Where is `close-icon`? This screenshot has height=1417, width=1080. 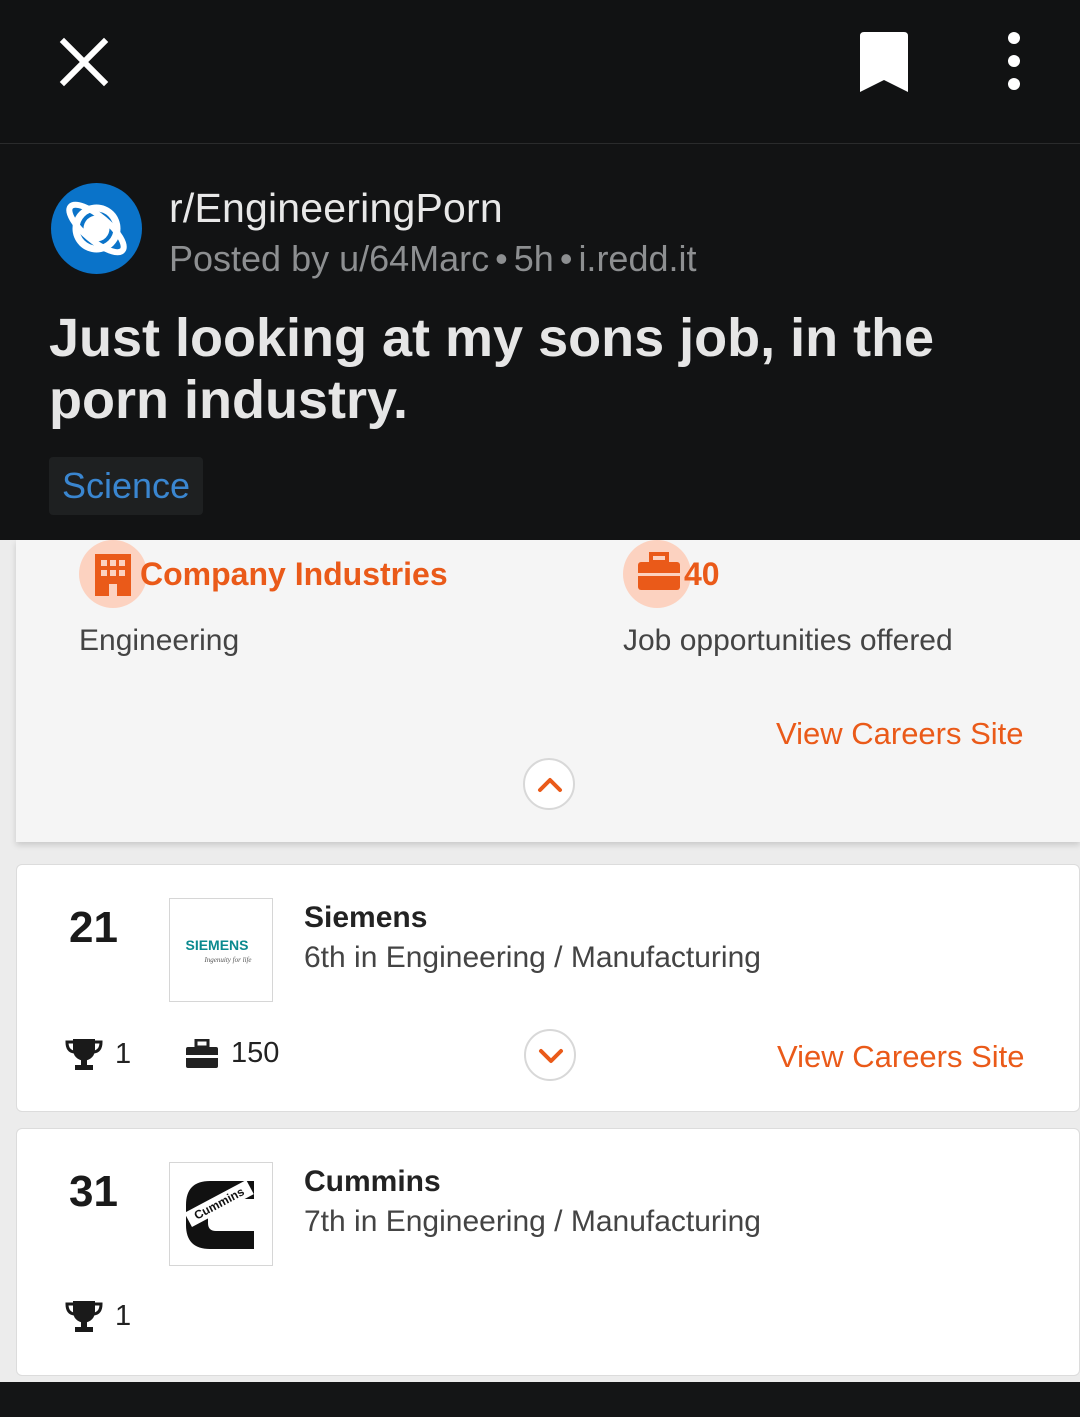
close-icon is located at coordinates (84, 62).